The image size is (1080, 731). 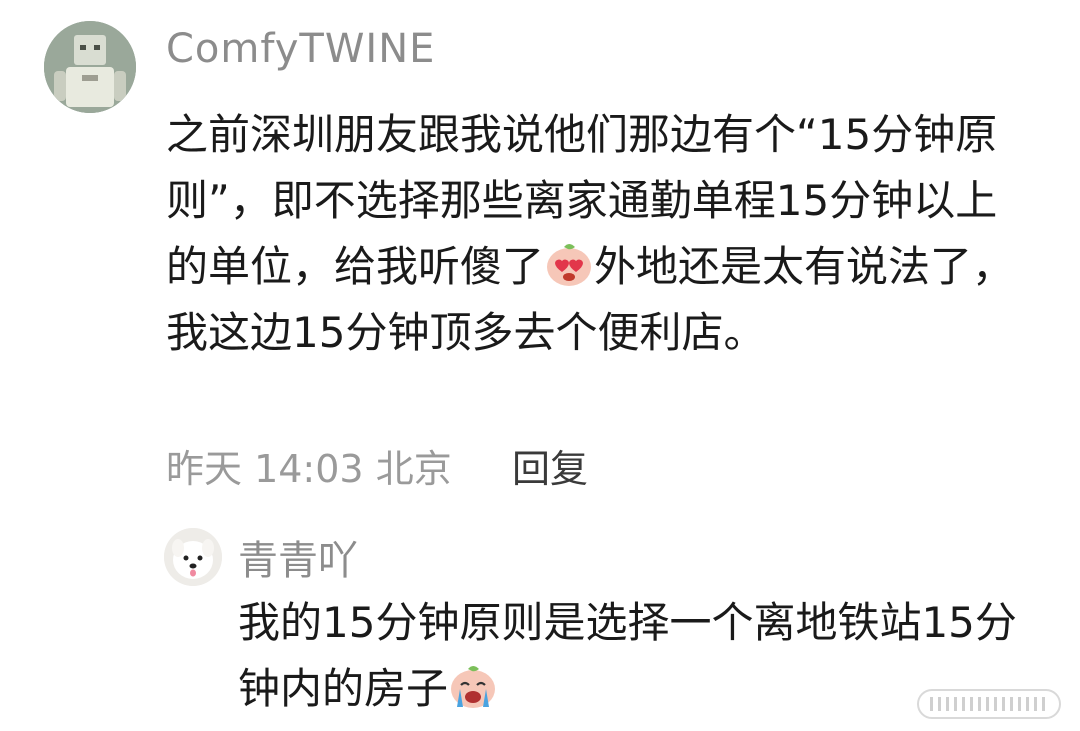 I want to click on avatar, so click(x=90, y=67).